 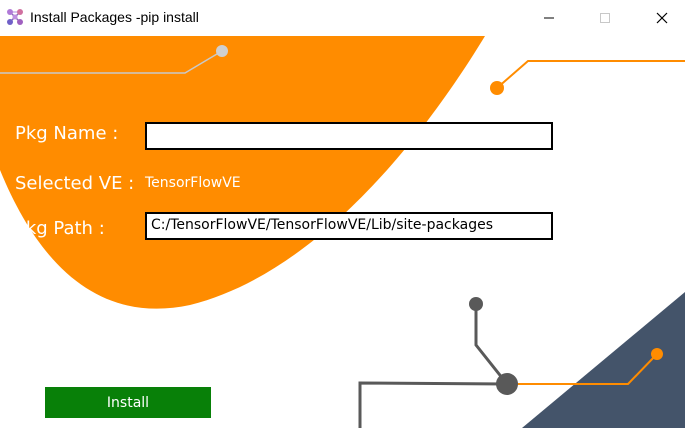 What do you see at coordinates (603, 360) in the screenshot?
I see `slate-shape` at bounding box center [603, 360].